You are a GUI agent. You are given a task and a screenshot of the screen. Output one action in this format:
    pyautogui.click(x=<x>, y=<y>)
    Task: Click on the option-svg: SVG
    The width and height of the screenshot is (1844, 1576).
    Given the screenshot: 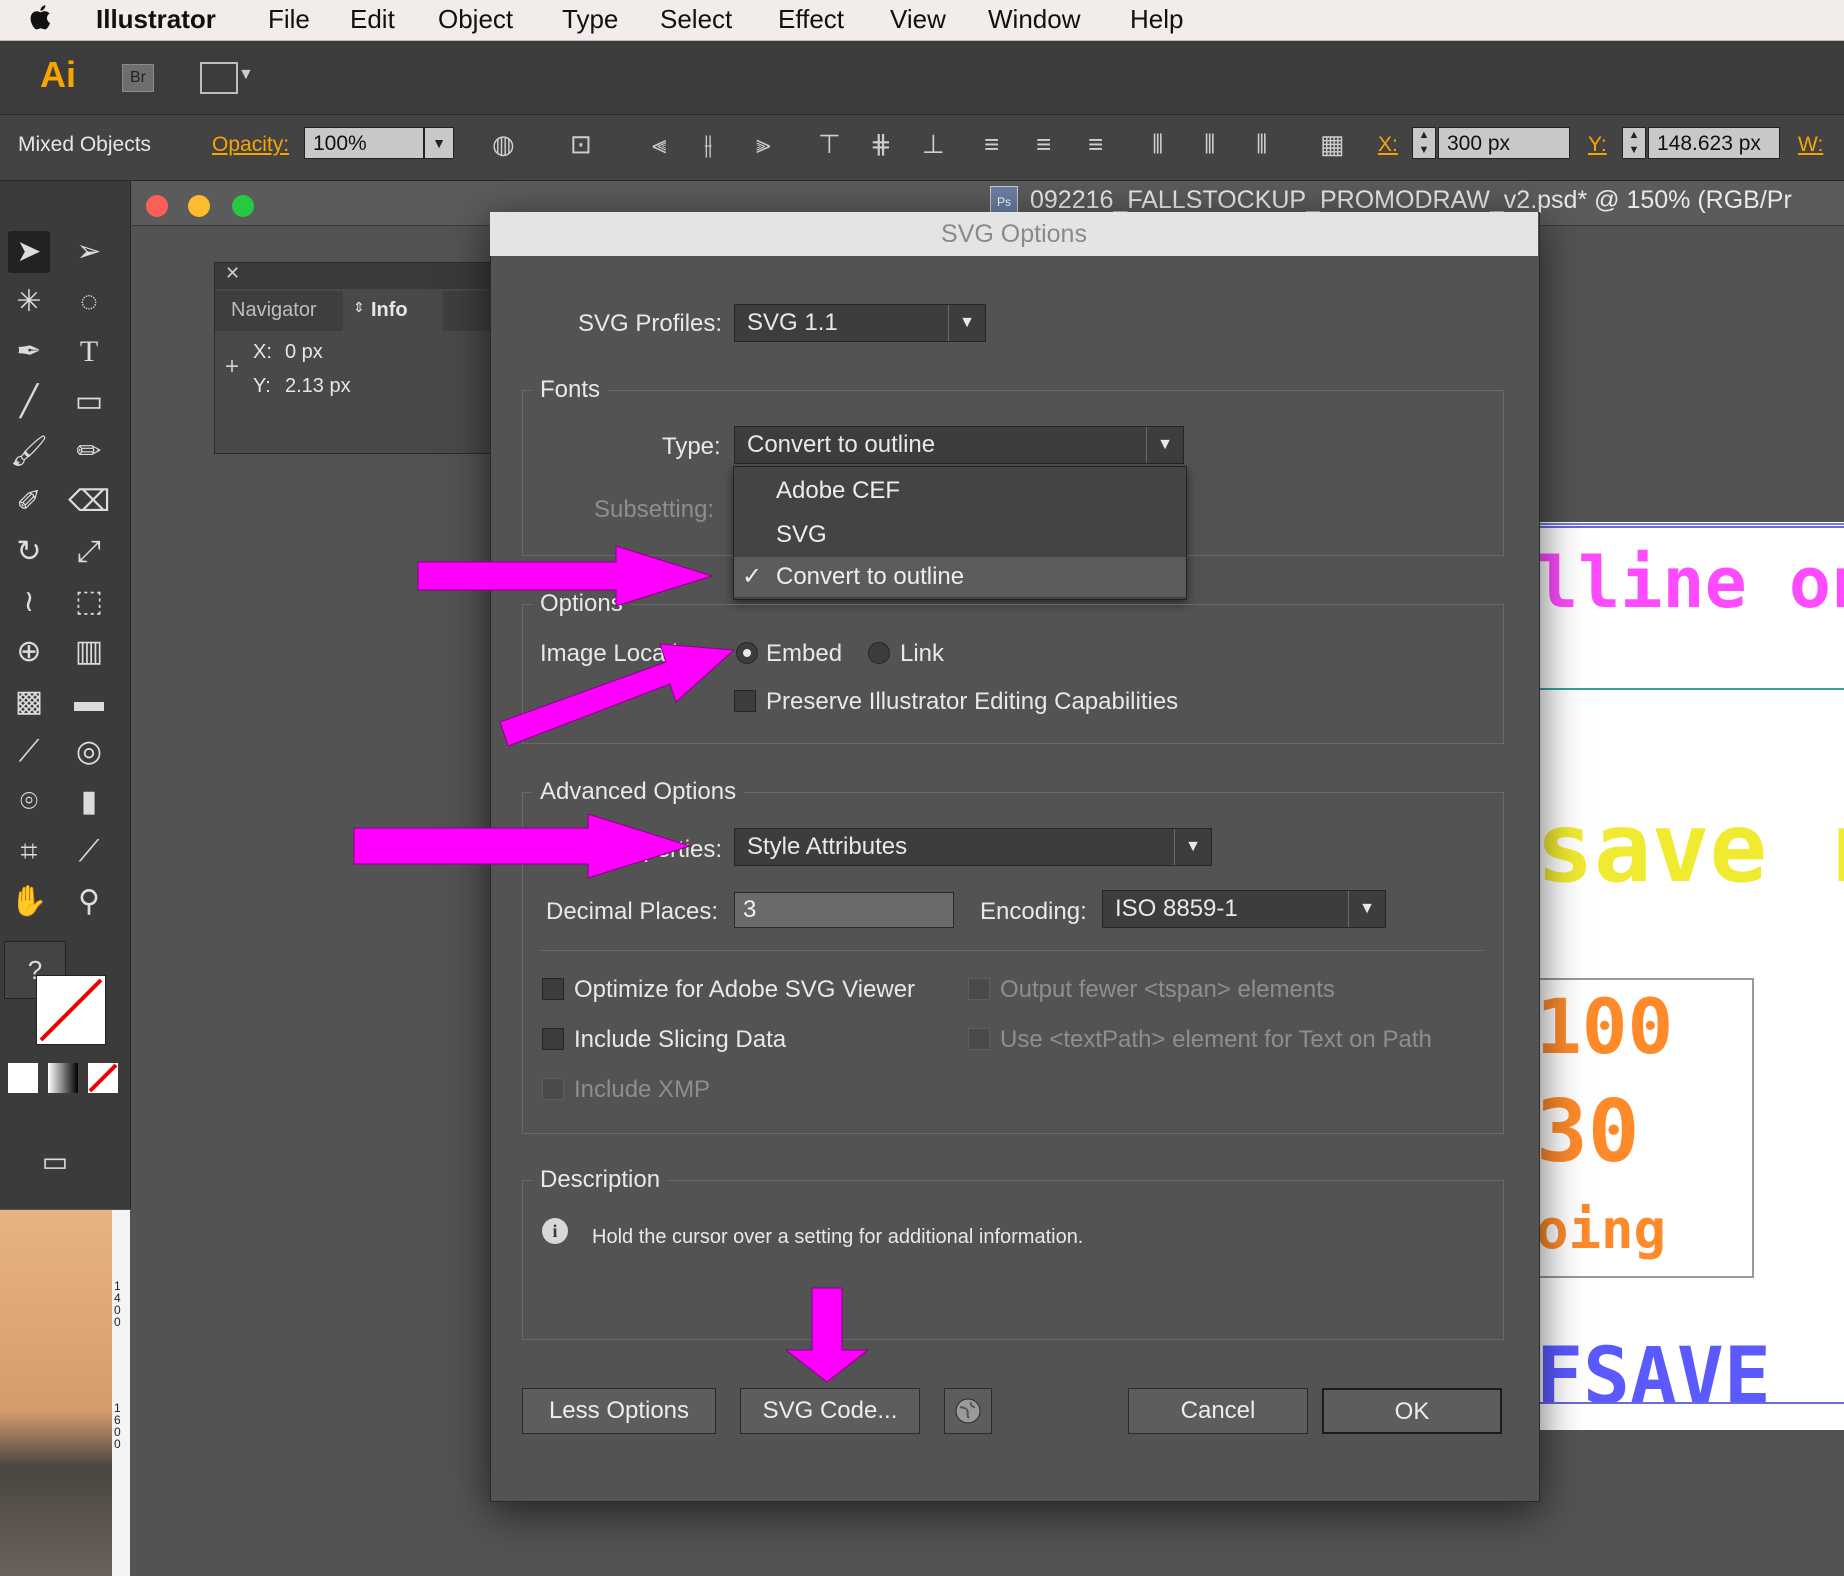 What is the action you would take?
    pyautogui.click(x=960, y=535)
    